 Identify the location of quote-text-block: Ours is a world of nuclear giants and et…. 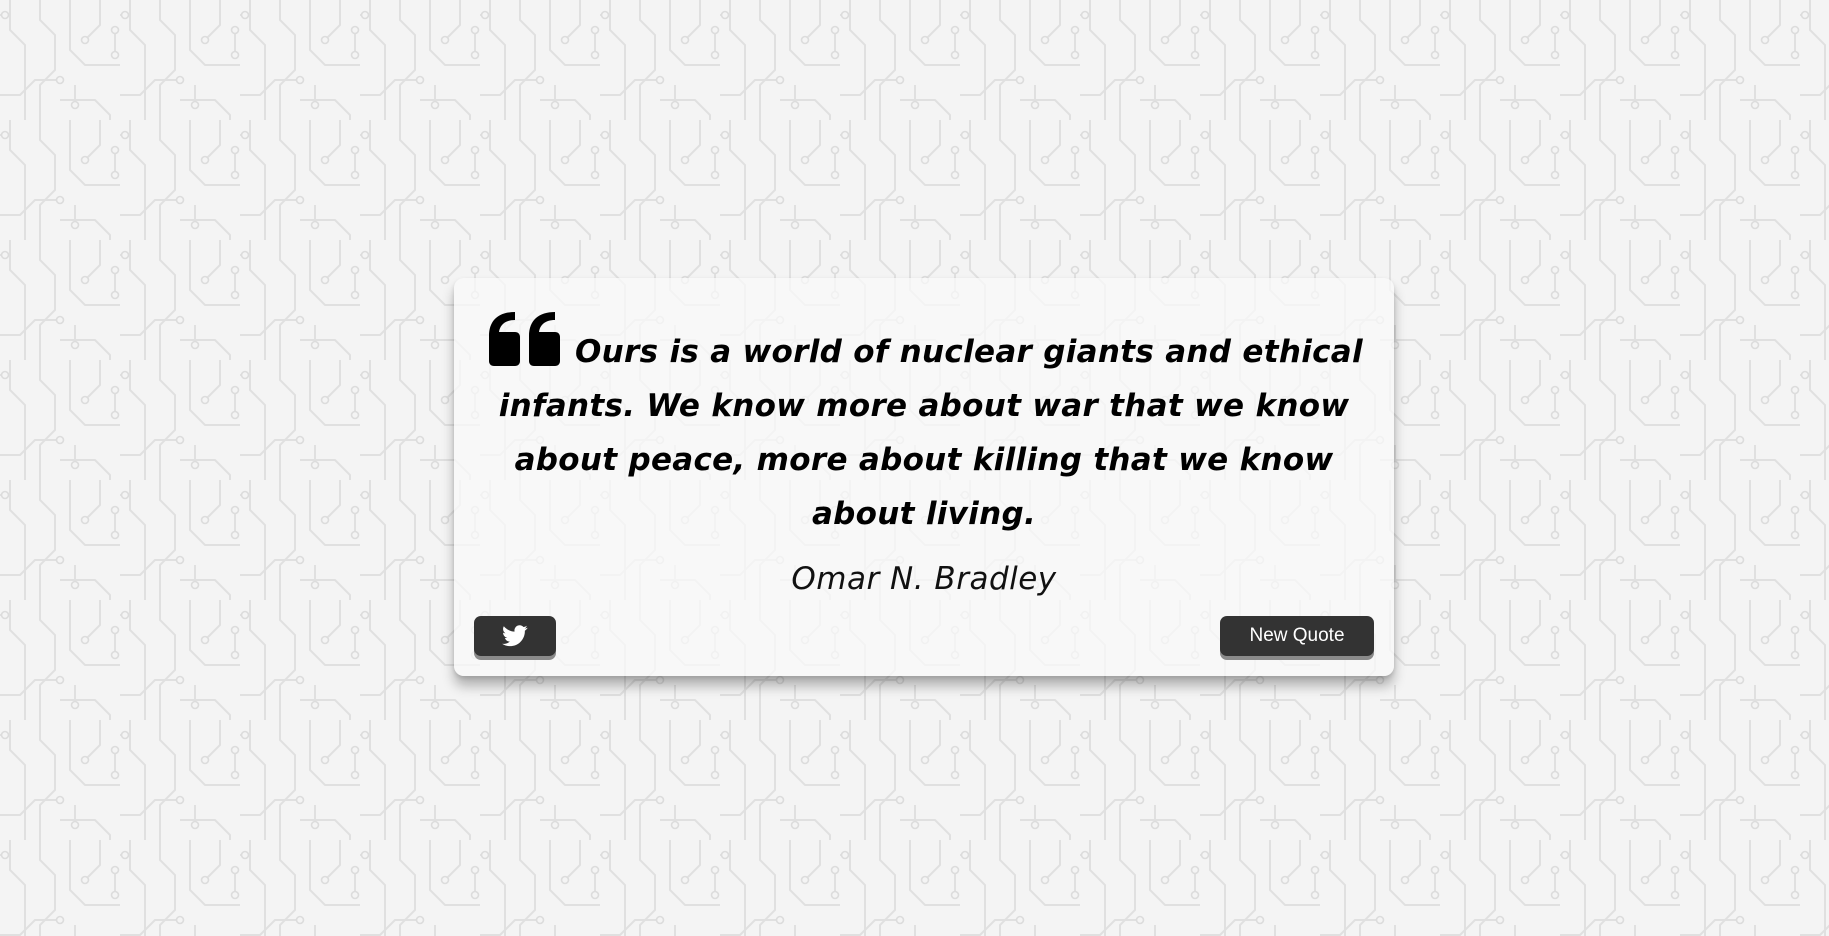
(924, 425).